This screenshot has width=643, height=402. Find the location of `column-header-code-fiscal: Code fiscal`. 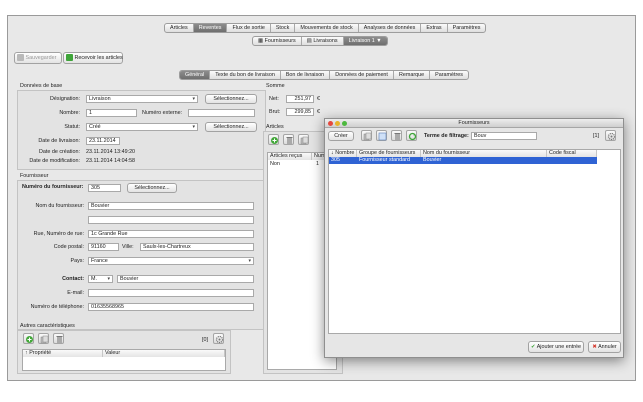

column-header-code-fiscal: Code fiscal is located at coordinates (572, 153).